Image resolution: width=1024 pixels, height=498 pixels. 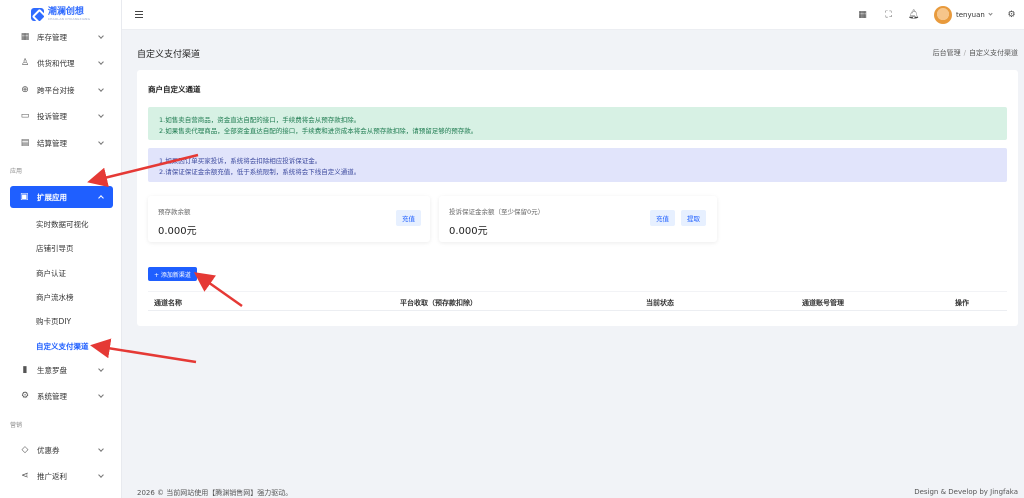 What do you see at coordinates (970, 15) in the screenshot?
I see `username: tenyuan` at bounding box center [970, 15].